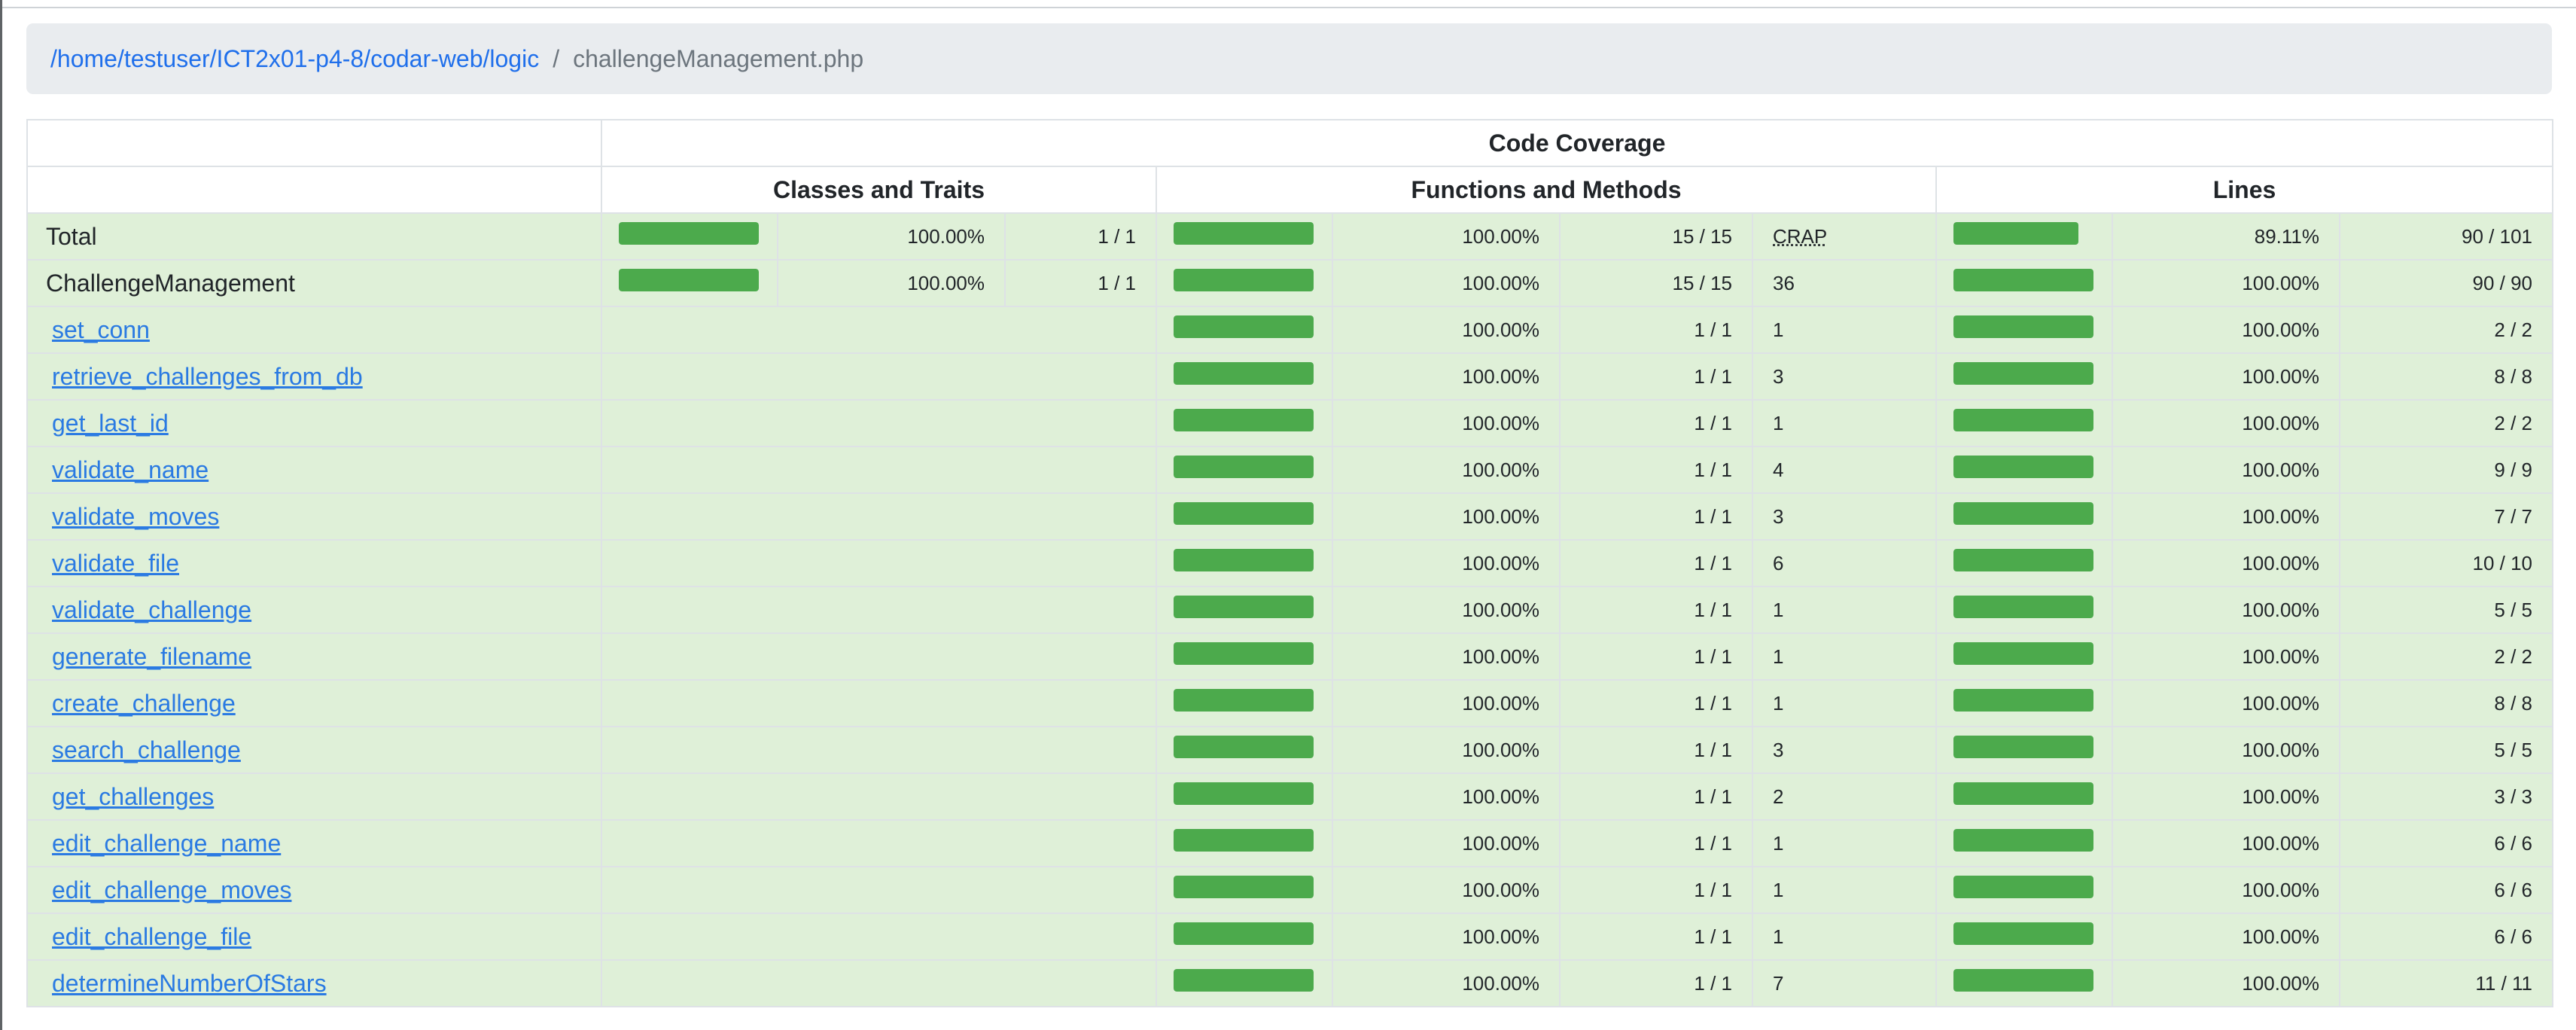 This screenshot has width=2576, height=1030. What do you see at coordinates (1080, 283) in the screenshot?
I see `classes-ratio: 1 / 1` at bounding box center [1080, 283].